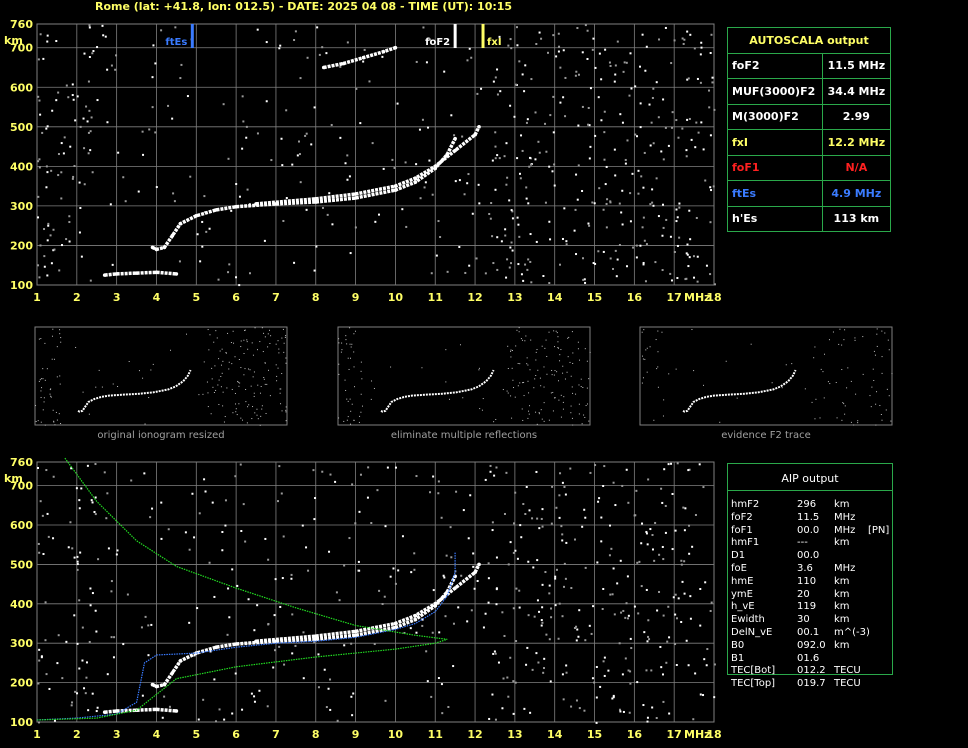 Image resolution: width=968 pixels, height=748 pixels. I want to click on aip-cell: 00.0, so click(808, 530).